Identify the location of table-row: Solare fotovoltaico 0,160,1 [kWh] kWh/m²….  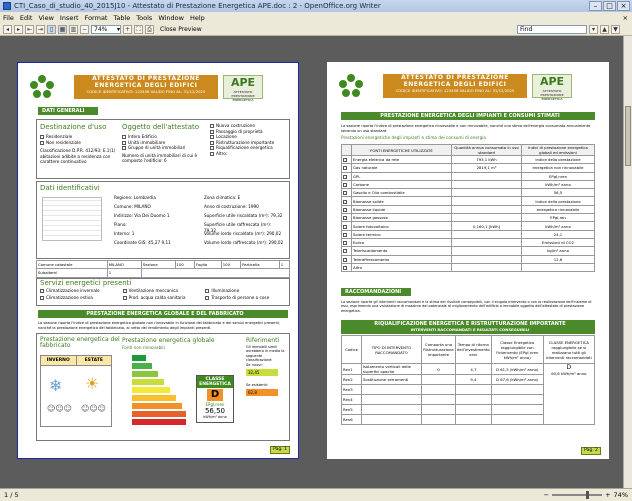
(468, 226).